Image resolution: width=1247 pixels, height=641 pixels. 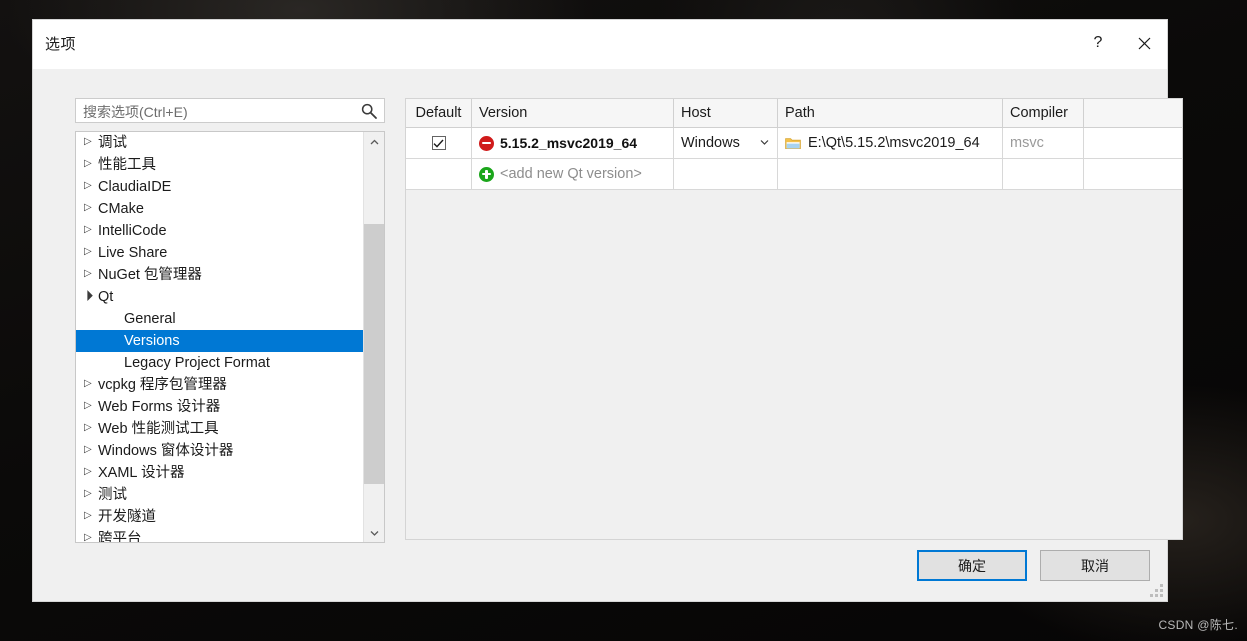 What do you see at coordinates (1133, 113) in the screenshot?
I see `grid-column-header` at bounding box center [1133, 113].